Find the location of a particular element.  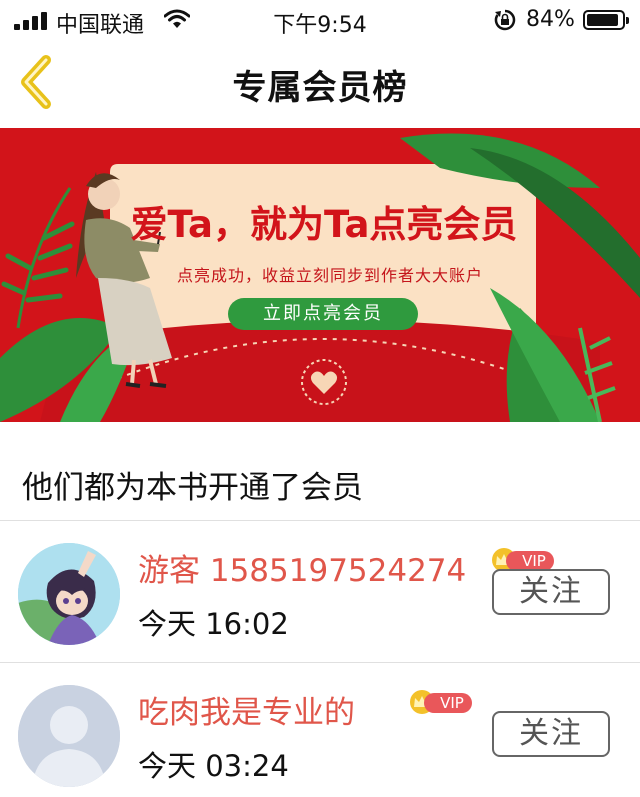

default-person-icon is located at coordinates (69, 736).